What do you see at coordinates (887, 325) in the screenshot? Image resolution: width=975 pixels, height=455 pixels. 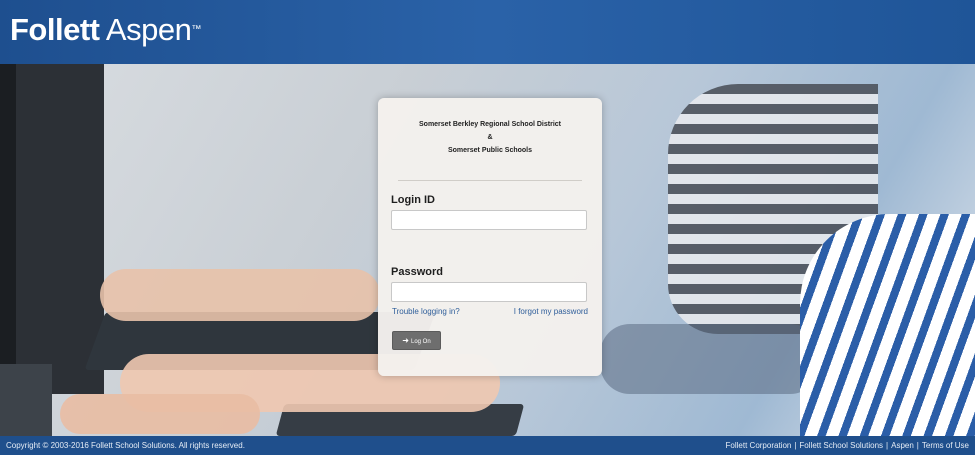 I see `striped-shirt-shape` at bounding box center [887, 325].